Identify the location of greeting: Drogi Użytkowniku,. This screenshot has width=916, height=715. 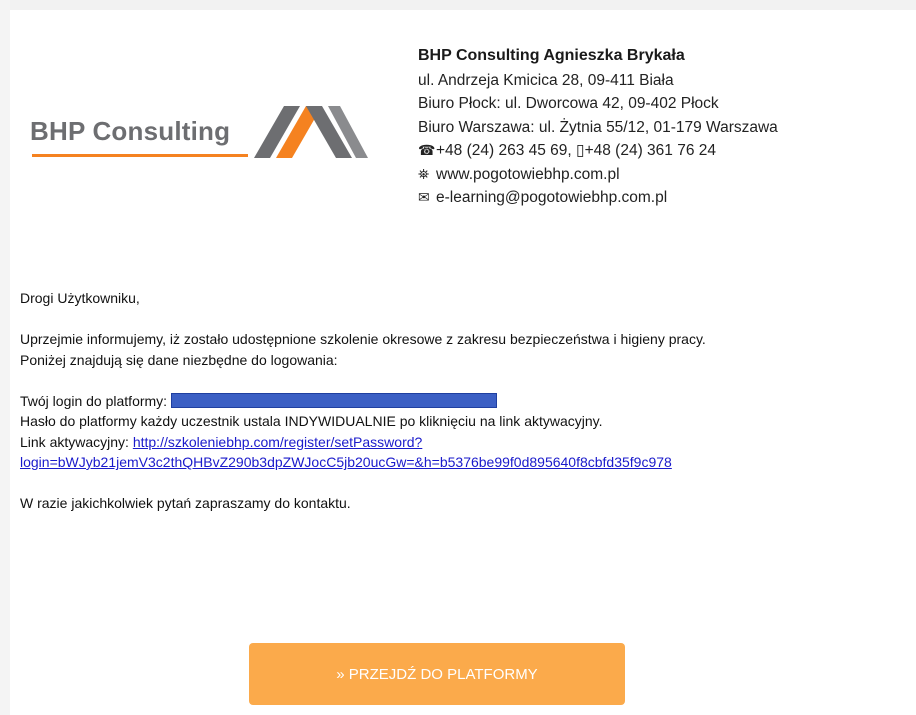
(80, 298).